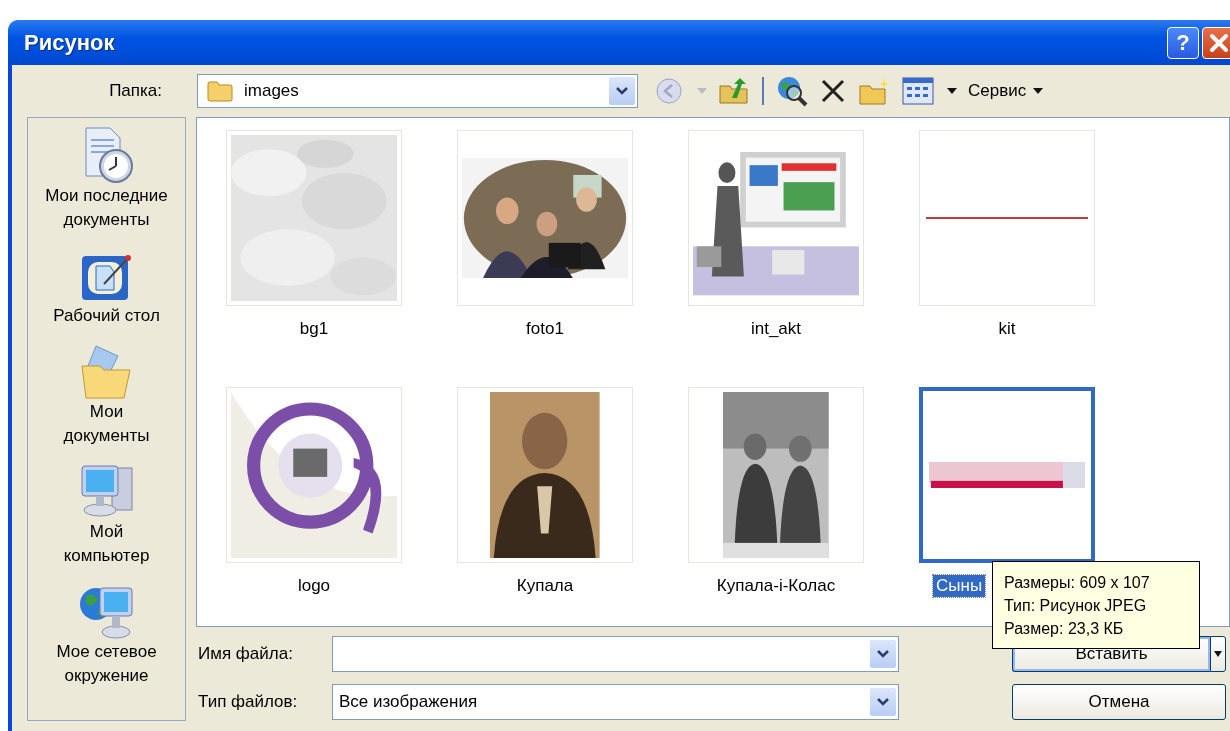  I want to click on places-item: Рабочий стол, so click(106, 287).